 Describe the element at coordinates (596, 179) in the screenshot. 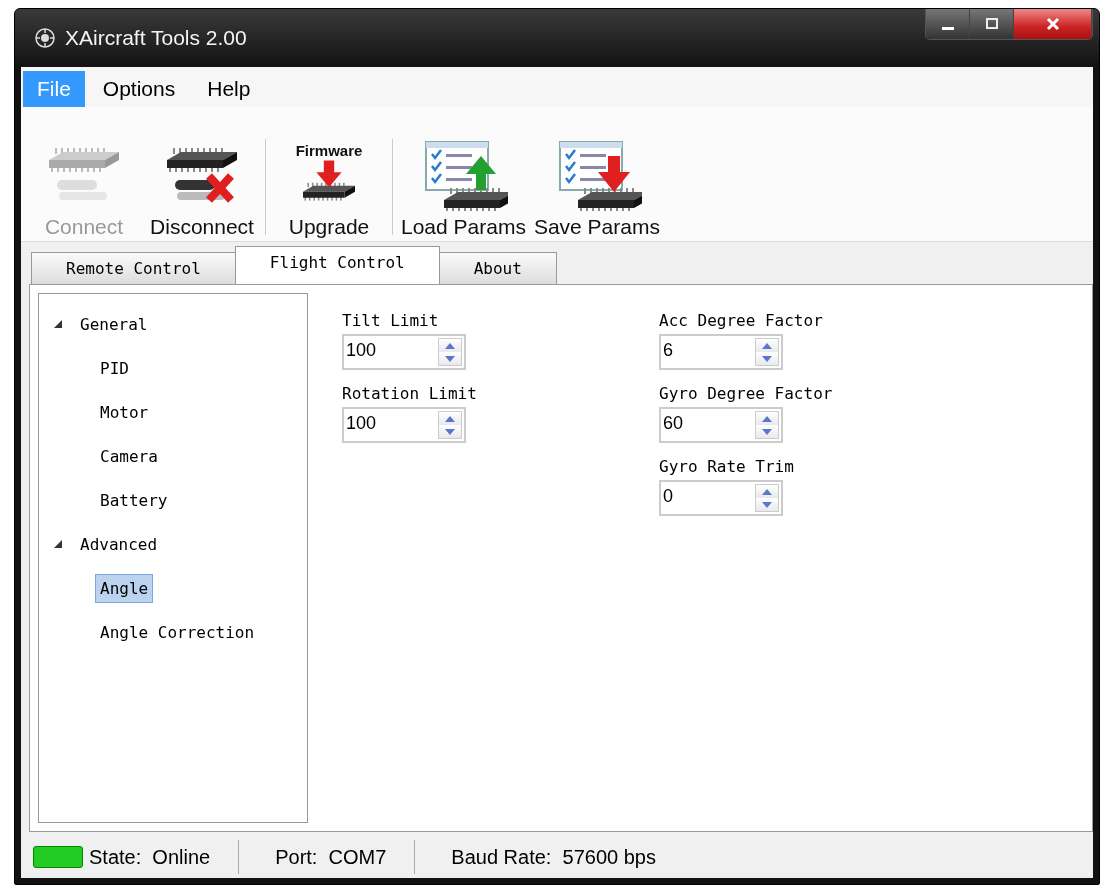

I see `save-button: Save Params` at that location.